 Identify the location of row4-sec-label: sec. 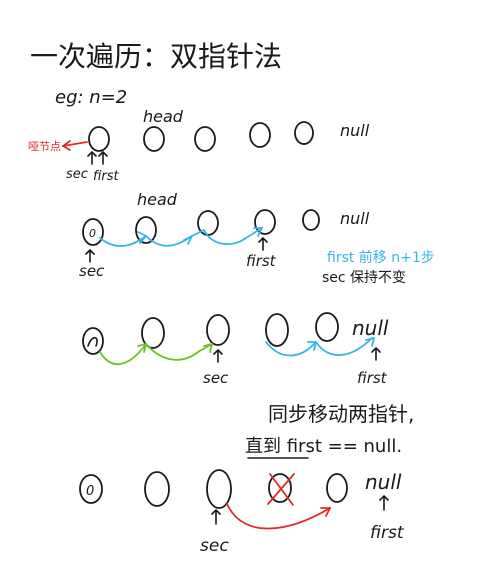
(214, 546).